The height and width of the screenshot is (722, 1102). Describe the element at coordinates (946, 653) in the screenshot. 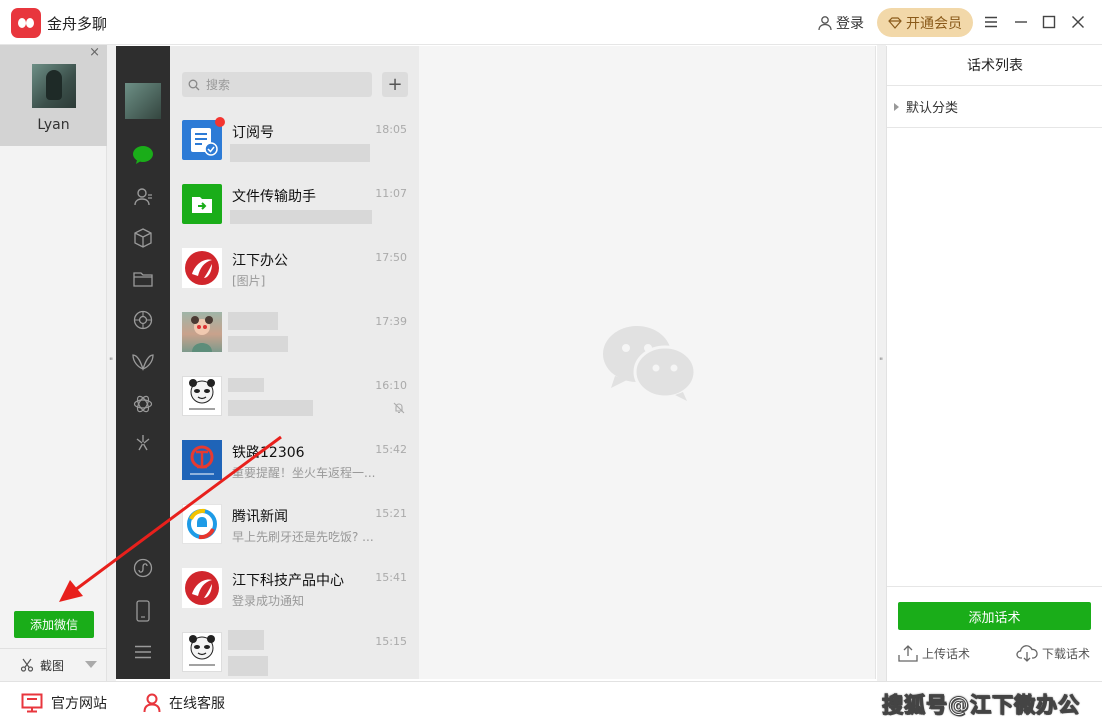

I see `upload-label: 上传话术` at that location.